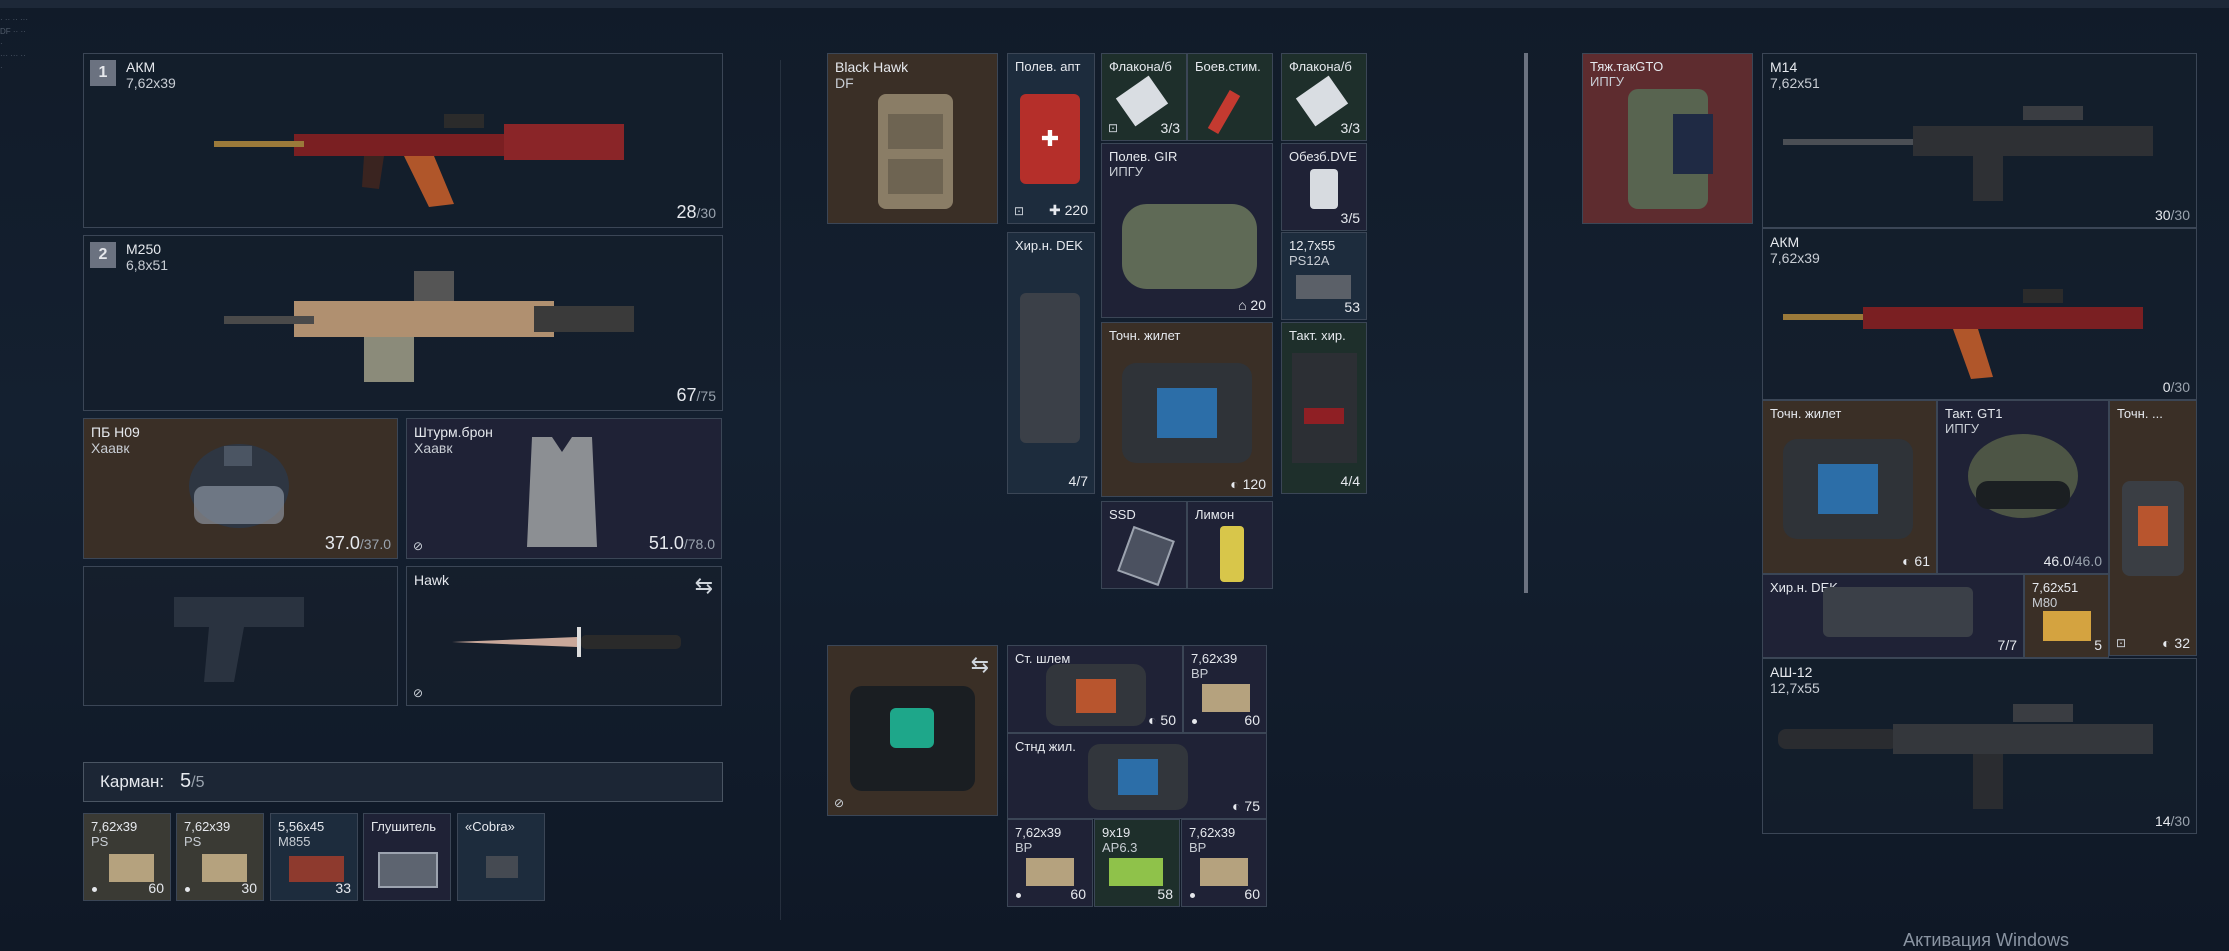 This screenshot has height=951, width=2229. Describe the element at coordinates (696, 395) in the screenshot. I see `ammo-count: 67/75` at that location.